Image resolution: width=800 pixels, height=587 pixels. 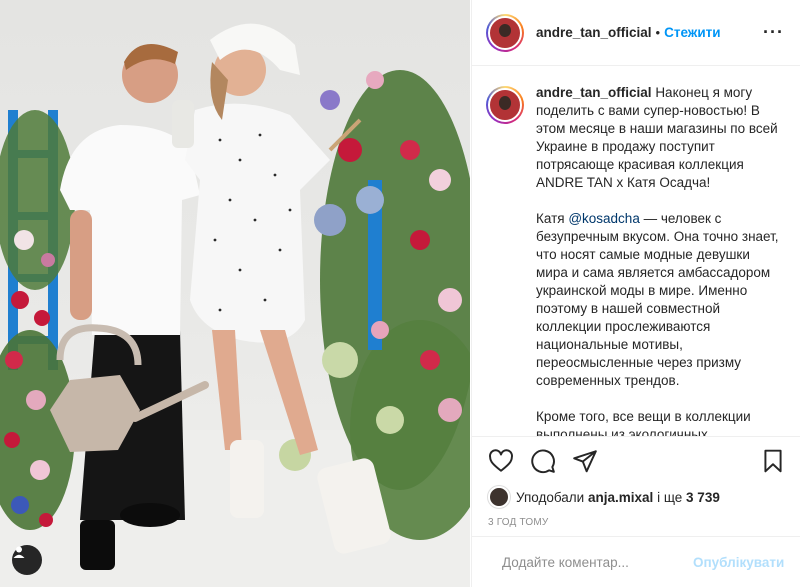 I want to click on heart-icon, so click(x=501, y=461).